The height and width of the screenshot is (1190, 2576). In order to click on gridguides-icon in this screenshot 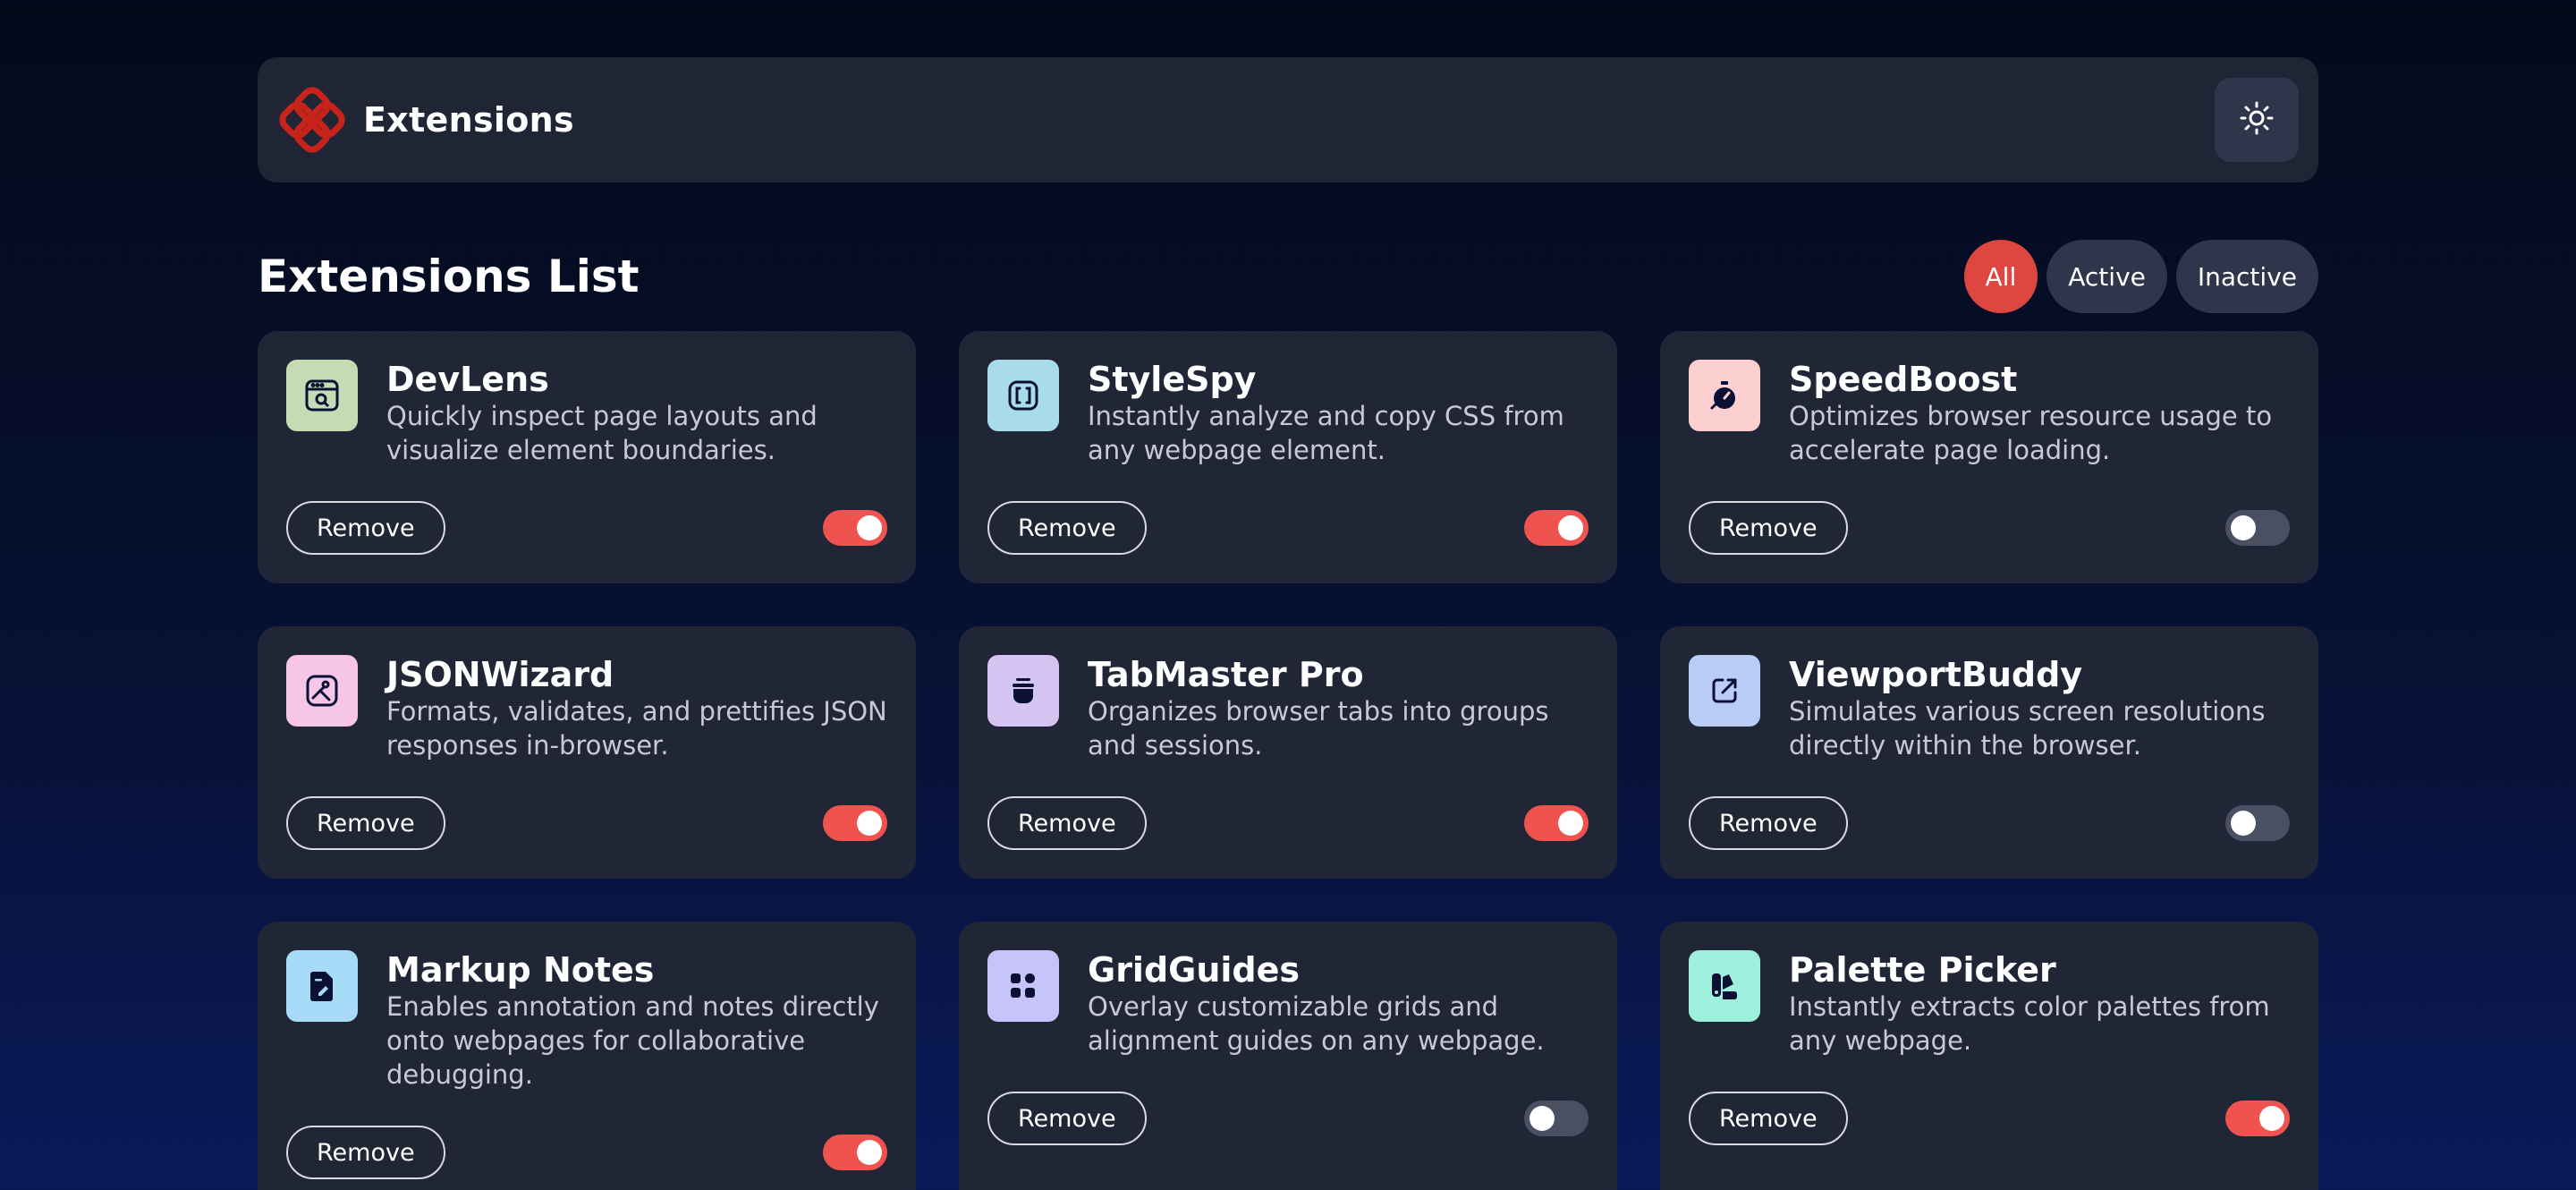, I will do `click(1023, 986)`.